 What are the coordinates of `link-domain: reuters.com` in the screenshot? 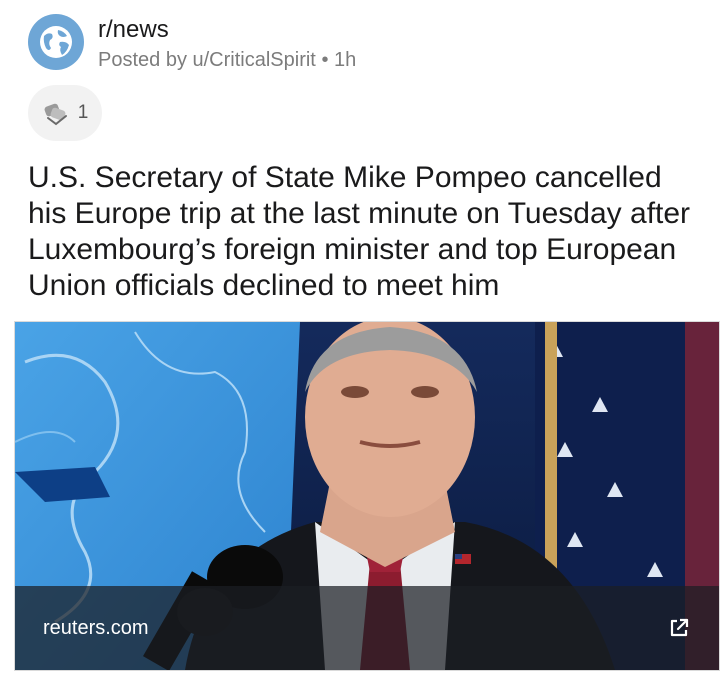 It's located at (96, 628).